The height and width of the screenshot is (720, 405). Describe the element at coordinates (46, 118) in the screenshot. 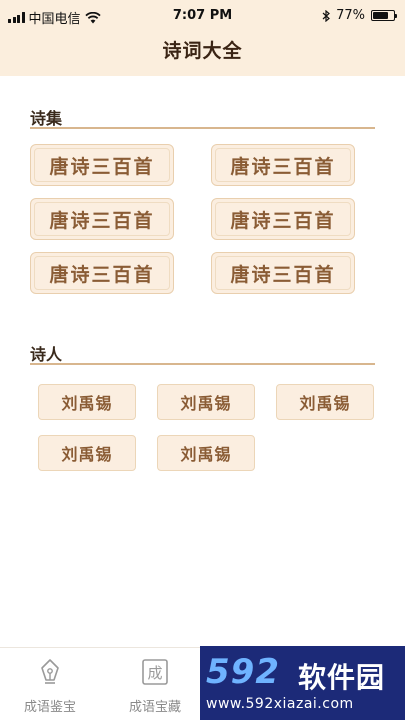

I see `collections-section-title: 诗集` at that location.